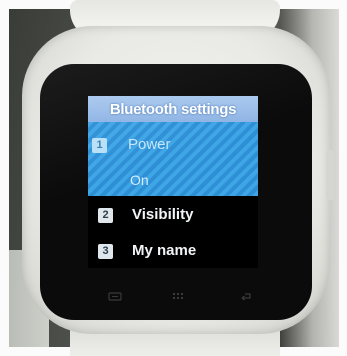 The image size is (347, 356). What do you see at coordinates (246, 296) in the screenshot?
I see `back-icon` at bounding box center [246, 296].